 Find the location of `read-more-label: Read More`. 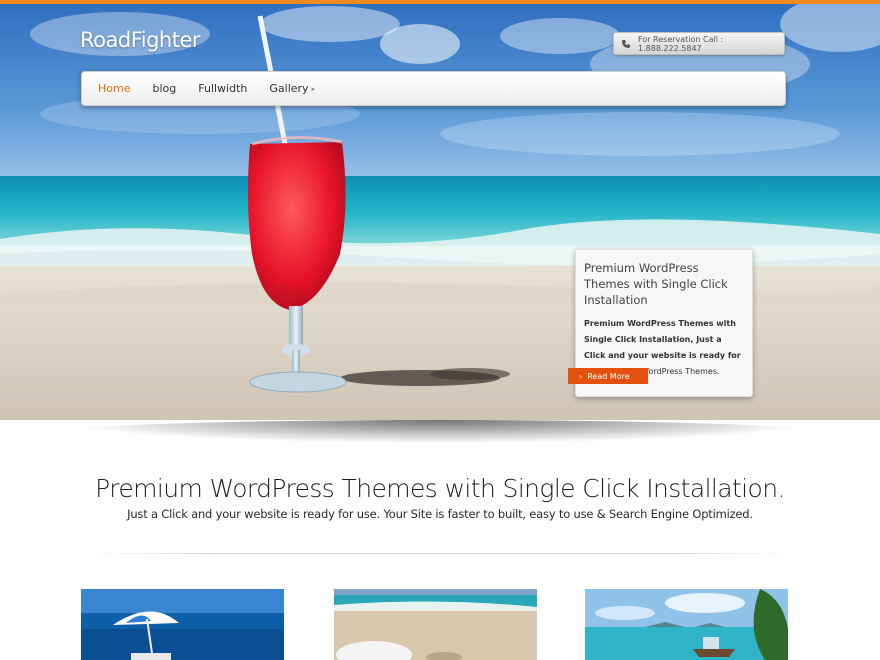

read-more-label: Read More is located at coordinates (608, 376).